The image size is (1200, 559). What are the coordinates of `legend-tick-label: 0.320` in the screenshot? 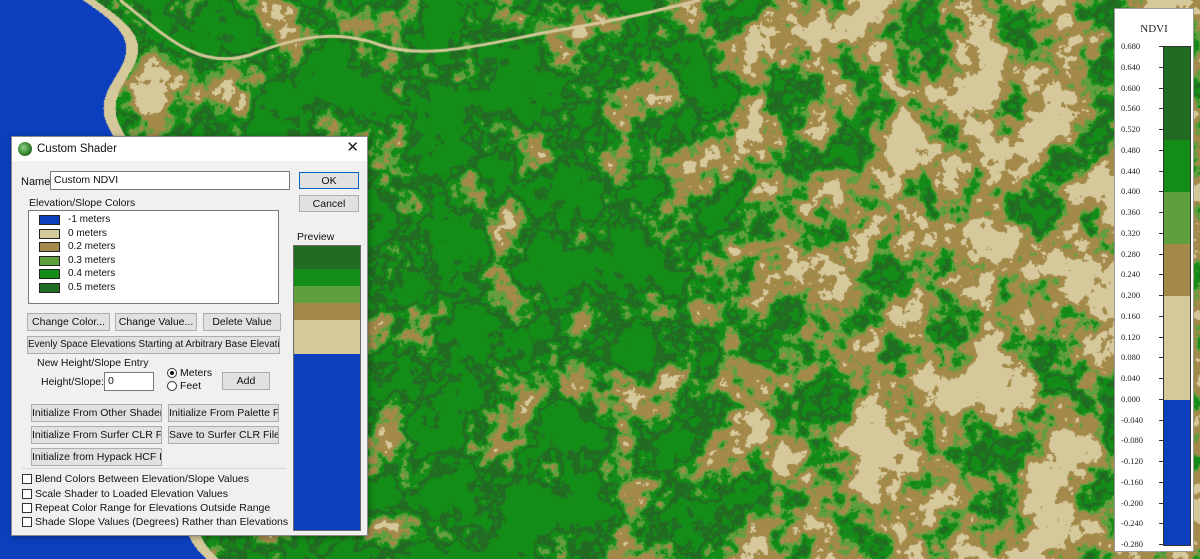 It's located at (1142, 233).